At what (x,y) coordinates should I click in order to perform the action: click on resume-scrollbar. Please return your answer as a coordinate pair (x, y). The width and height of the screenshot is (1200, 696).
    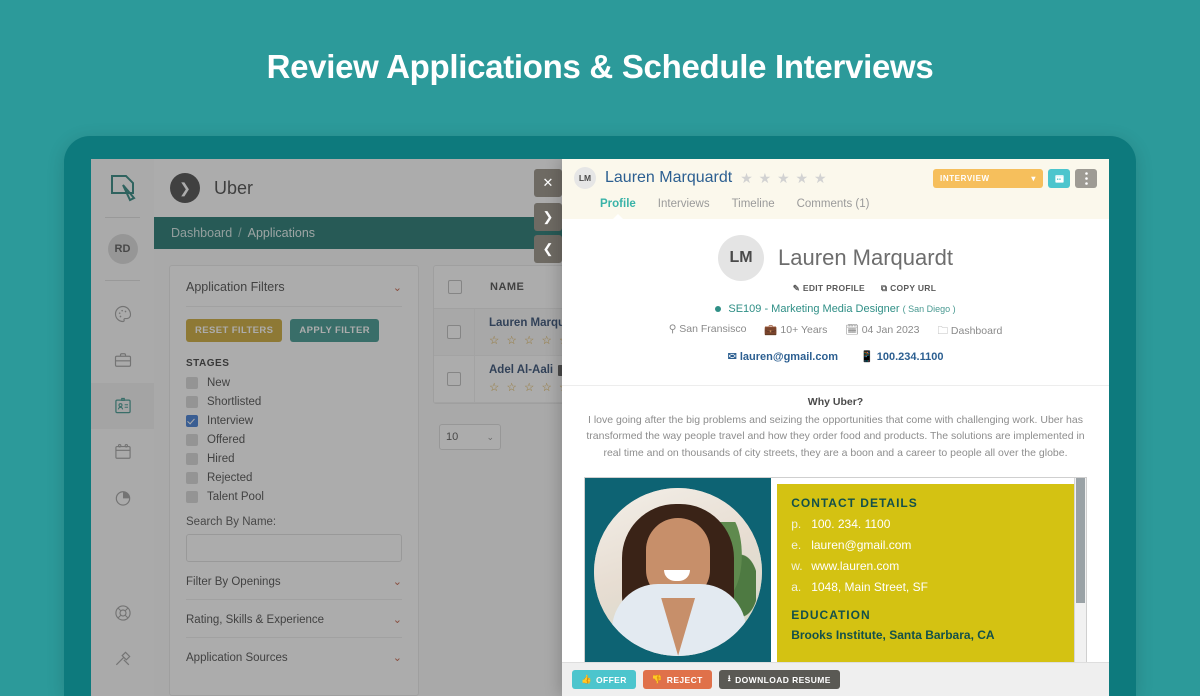
    Looking at the image, I should click on (1080, 569).